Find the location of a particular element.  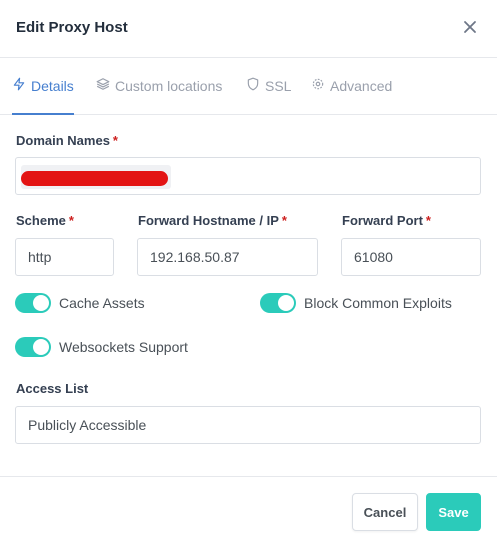

dialog-title: Edit Proxy Host is located at coordinates (72, 27).